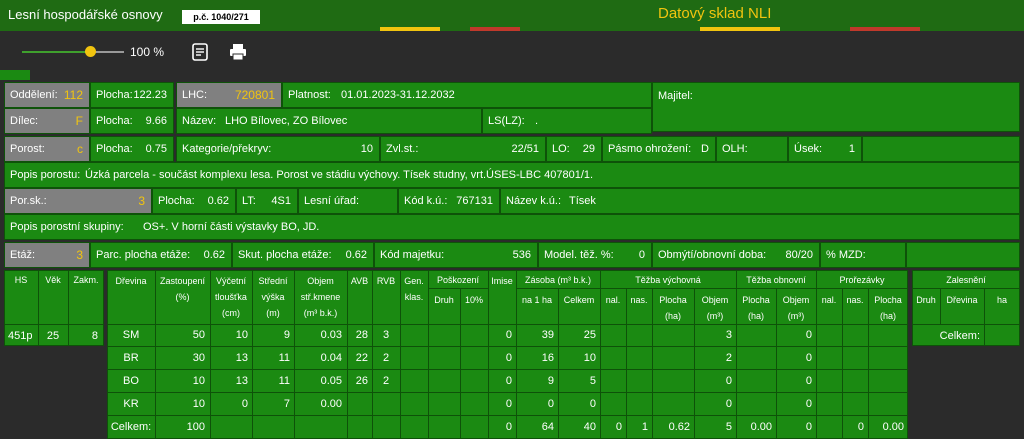  Describe the element at coordinates (473, 300) in the screenshot. I see `h-10pct: 10%` at that location.